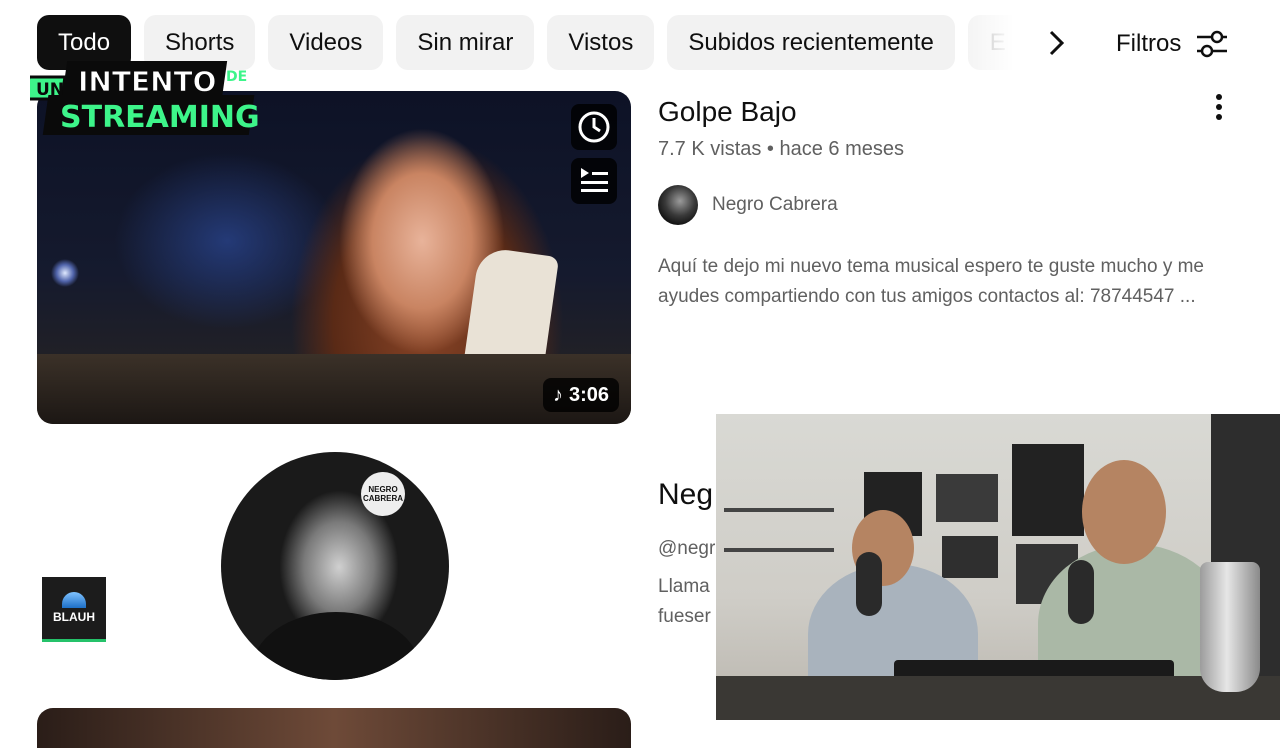 This screenshot has width=1280, height=748. Describe the element at coordinates (1230, 627) in the screenshot. I see `metal-cup` at that location.